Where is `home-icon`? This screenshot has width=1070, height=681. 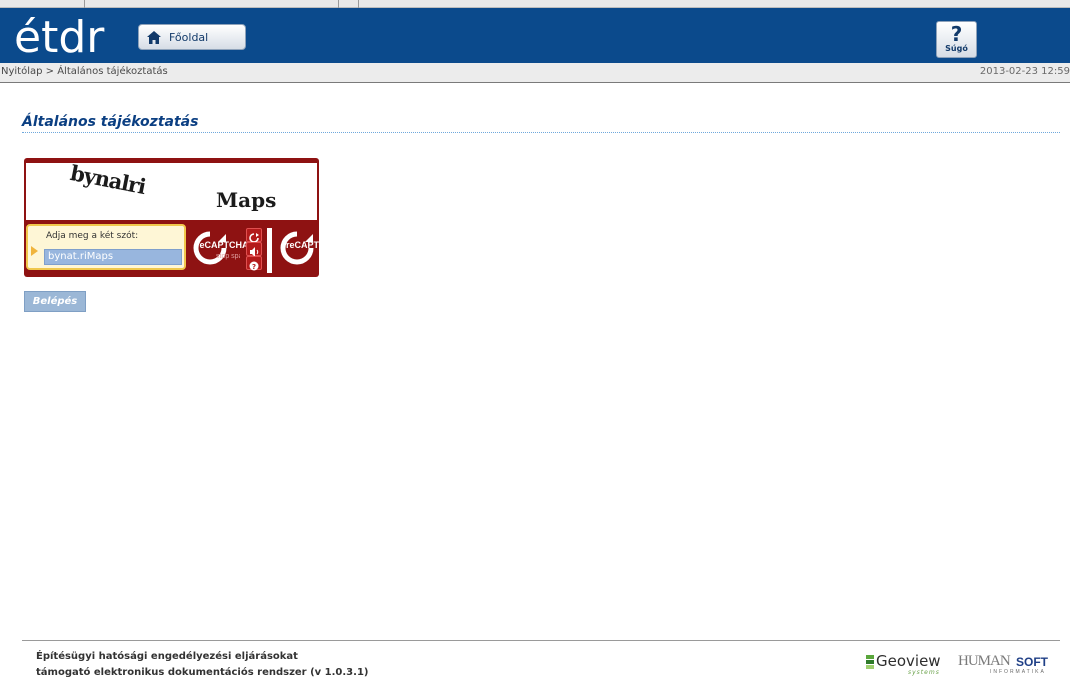
home-icon is located at coordinates (154, 37).